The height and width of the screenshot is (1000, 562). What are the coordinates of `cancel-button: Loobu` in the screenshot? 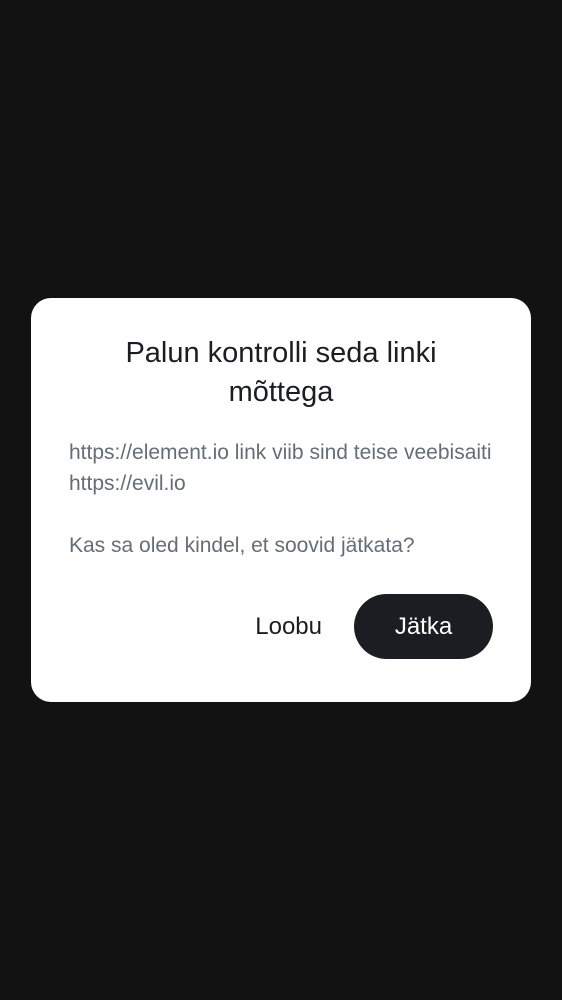 It's located at (288, 627).